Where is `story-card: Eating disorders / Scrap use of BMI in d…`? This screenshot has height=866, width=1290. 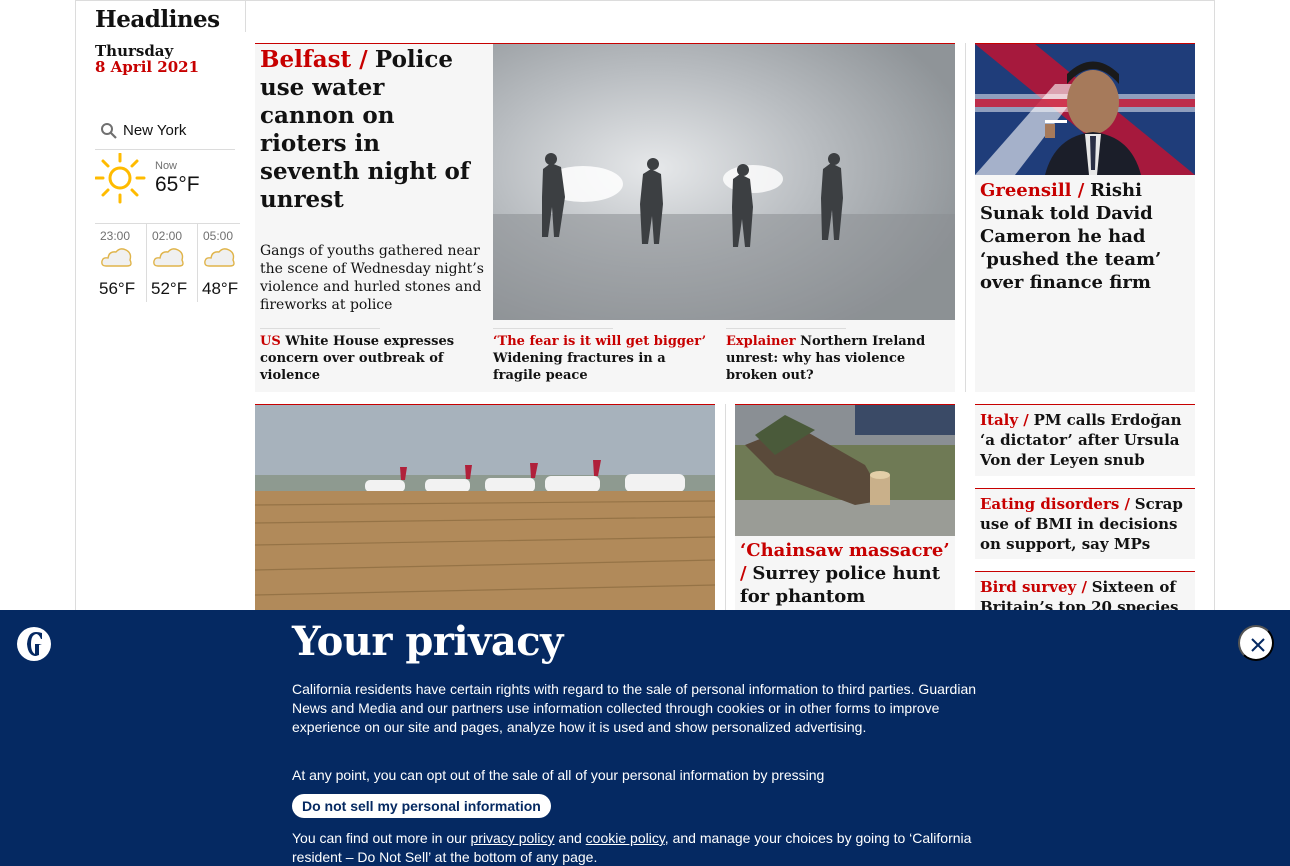
story-card: Eating disorders / Scrap use of BMI in d… is located at coordinates (1085, 523).